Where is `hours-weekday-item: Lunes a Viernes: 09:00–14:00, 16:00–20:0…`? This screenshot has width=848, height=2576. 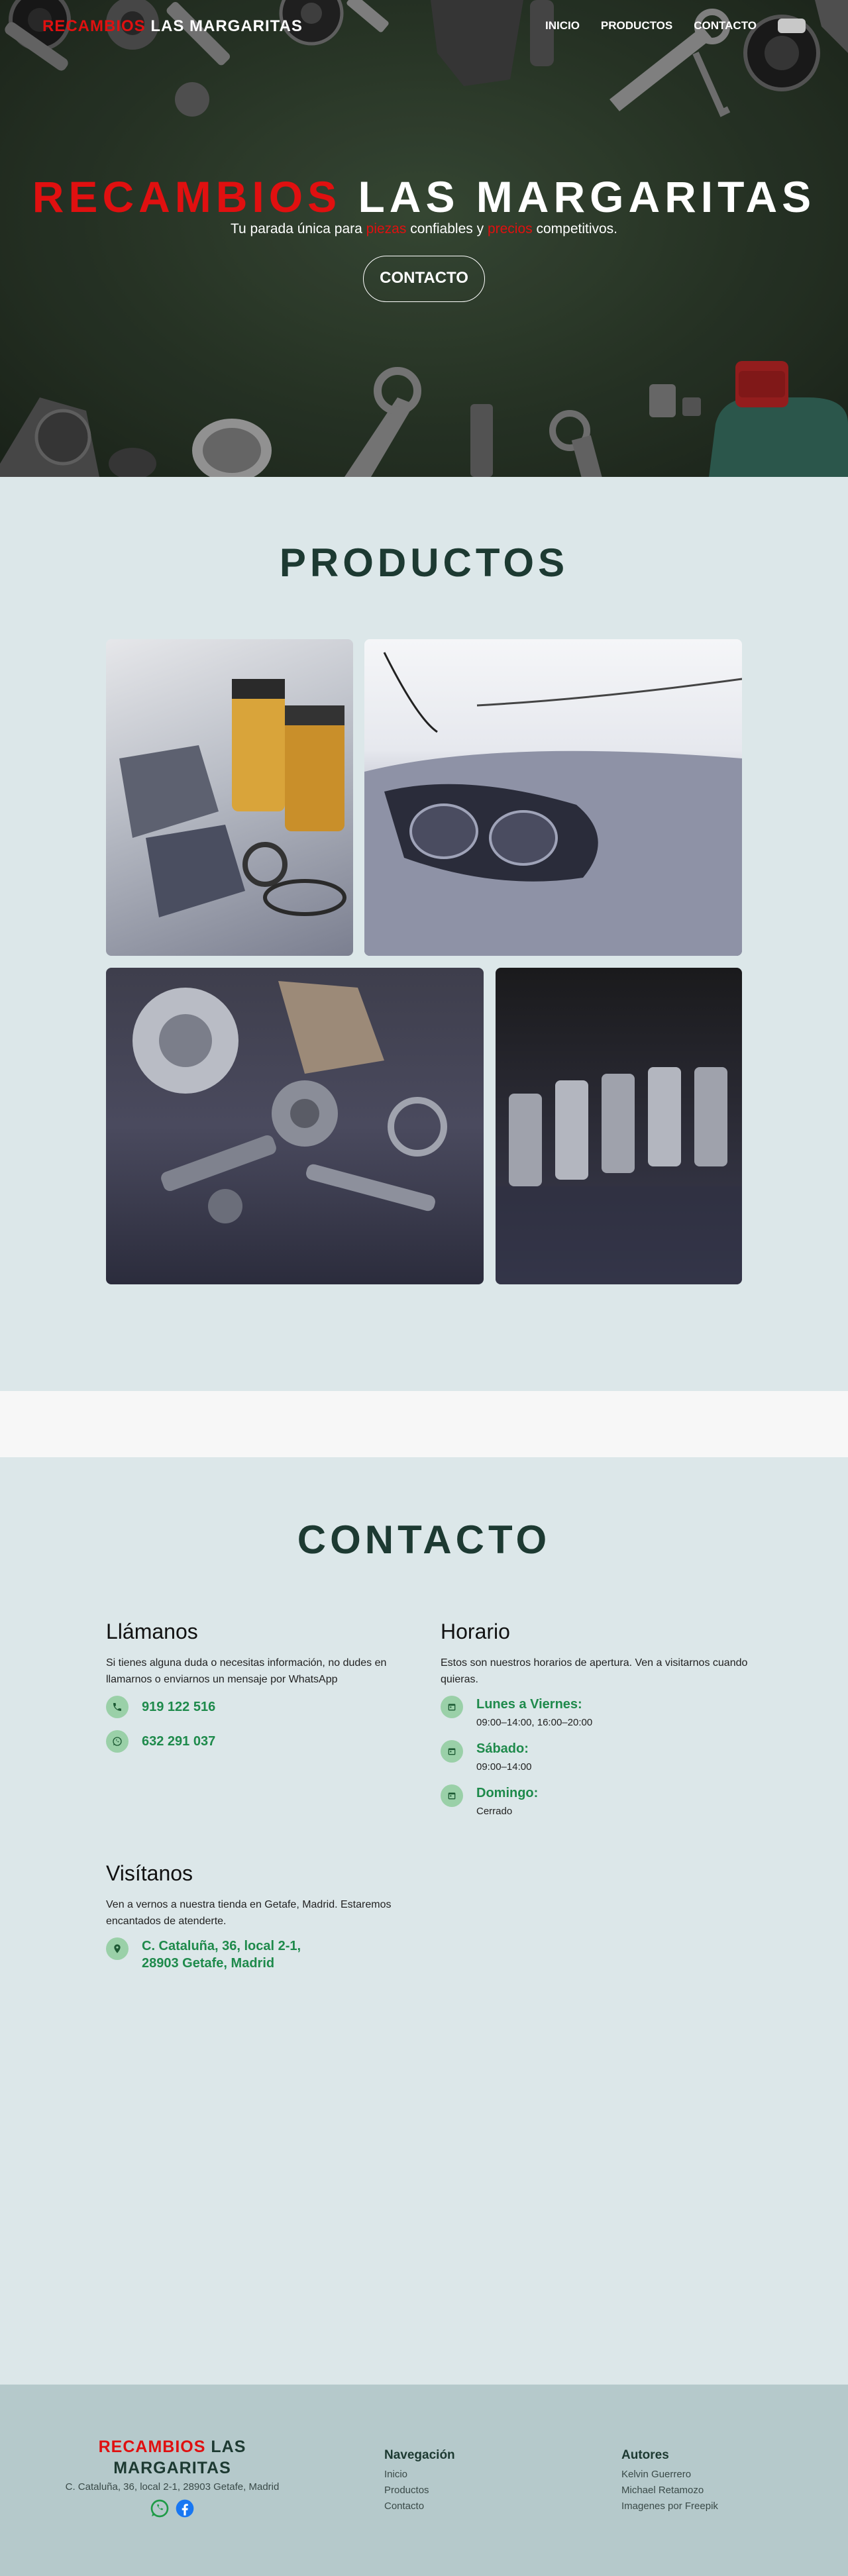 hours-weekday-item: Lunes a Viernes: 09:00–14:00, 16:00–20:0… is located at coordinates (596, 1712).